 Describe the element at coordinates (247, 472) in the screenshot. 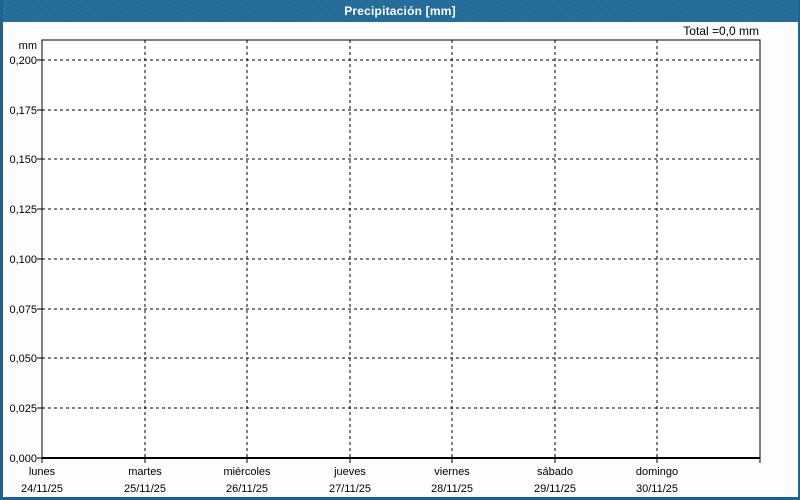

I see `svg-text: miércoles` at that location.